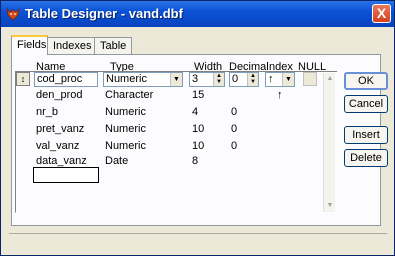 Image resolution: width=395 pixels, height=256 pixels. Describe the element at coordinates (195, 112) in the screenshot. I see `row-2-width: 4` at that location.